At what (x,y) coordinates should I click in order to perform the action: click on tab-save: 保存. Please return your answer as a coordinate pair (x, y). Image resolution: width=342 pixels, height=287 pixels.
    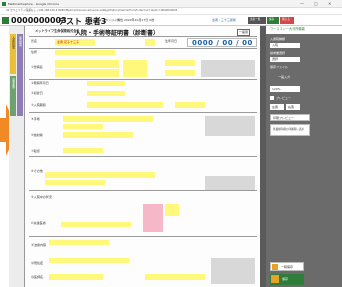
    Looking at the image, I should click on (273, 20).